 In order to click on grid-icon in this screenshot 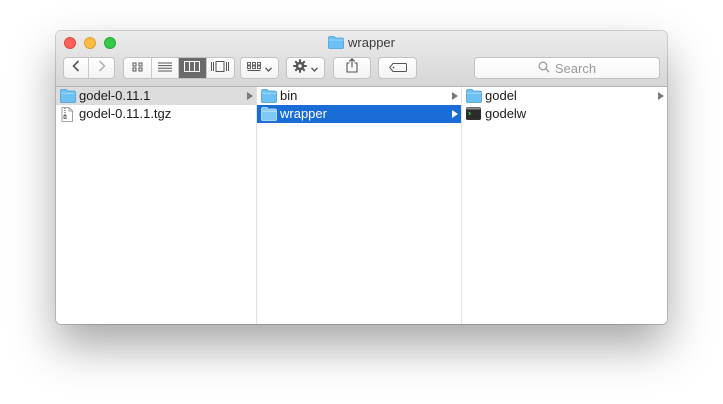, I will do `click(137, 68)`.